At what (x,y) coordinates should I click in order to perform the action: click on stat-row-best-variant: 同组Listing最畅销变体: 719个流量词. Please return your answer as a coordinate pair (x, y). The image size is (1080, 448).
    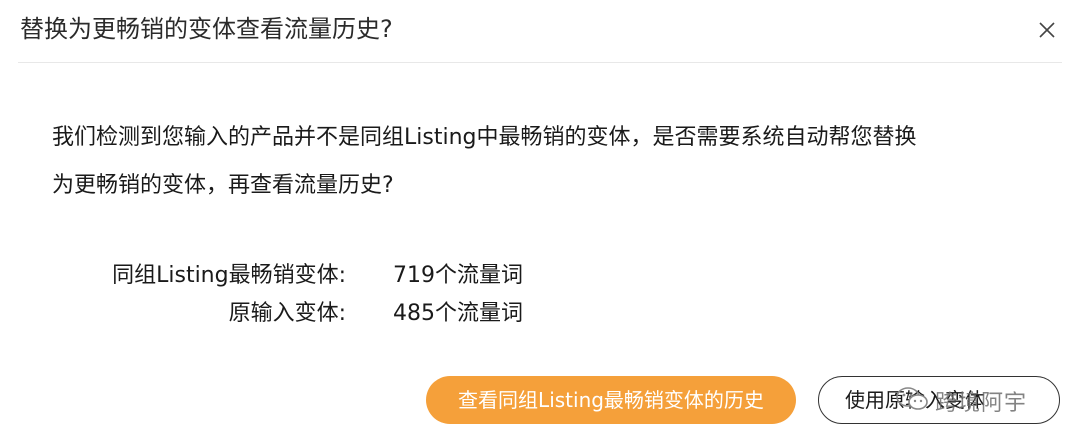
    Looking at the image, I should click on (540, 276).